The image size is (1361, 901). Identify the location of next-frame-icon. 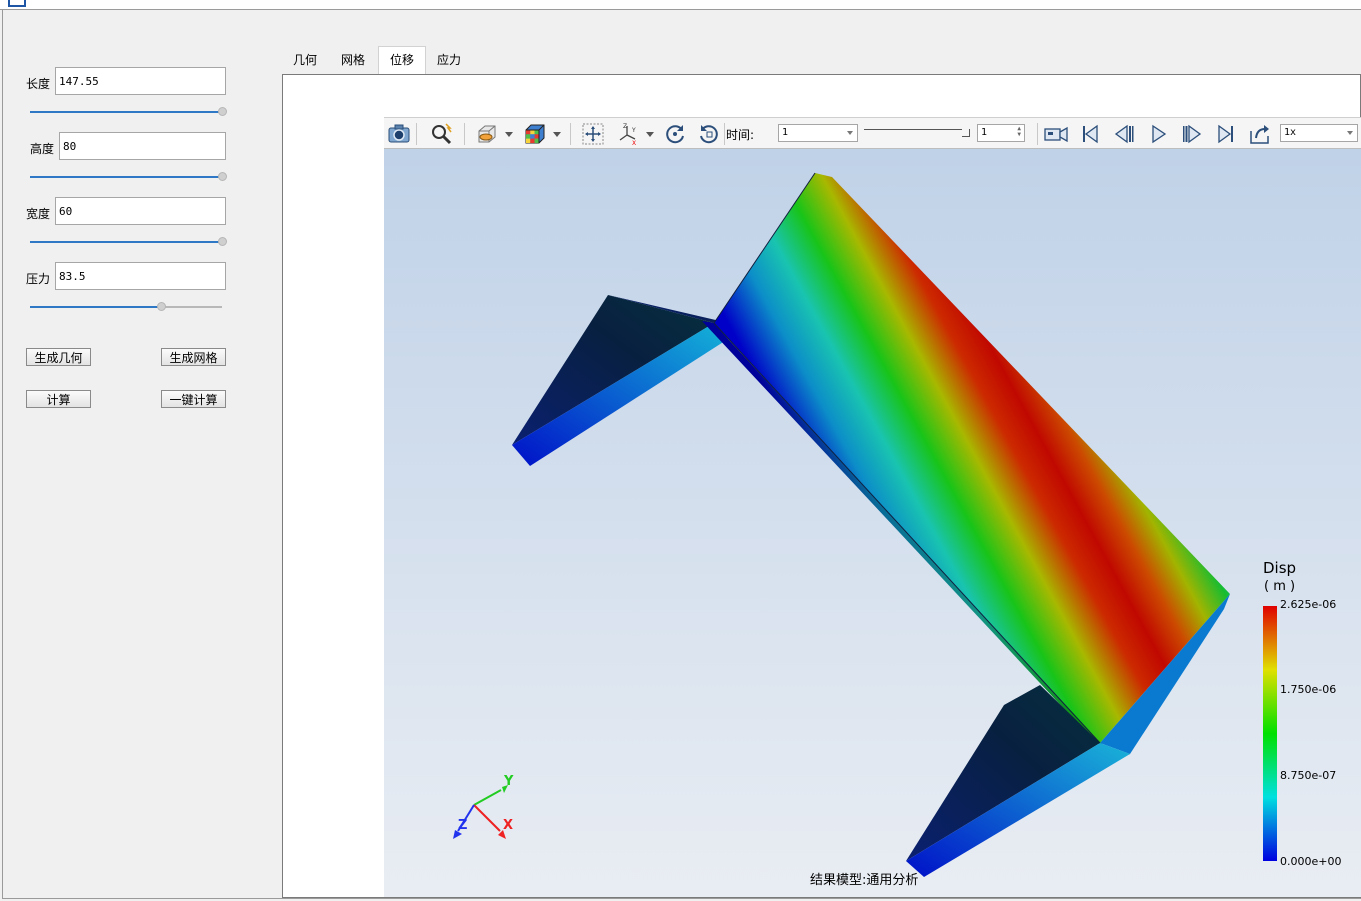
(1192, 134).